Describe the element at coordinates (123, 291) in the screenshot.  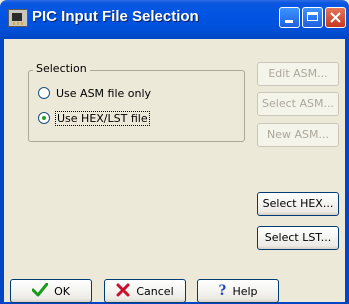
I see `red-x-icon` at that location.